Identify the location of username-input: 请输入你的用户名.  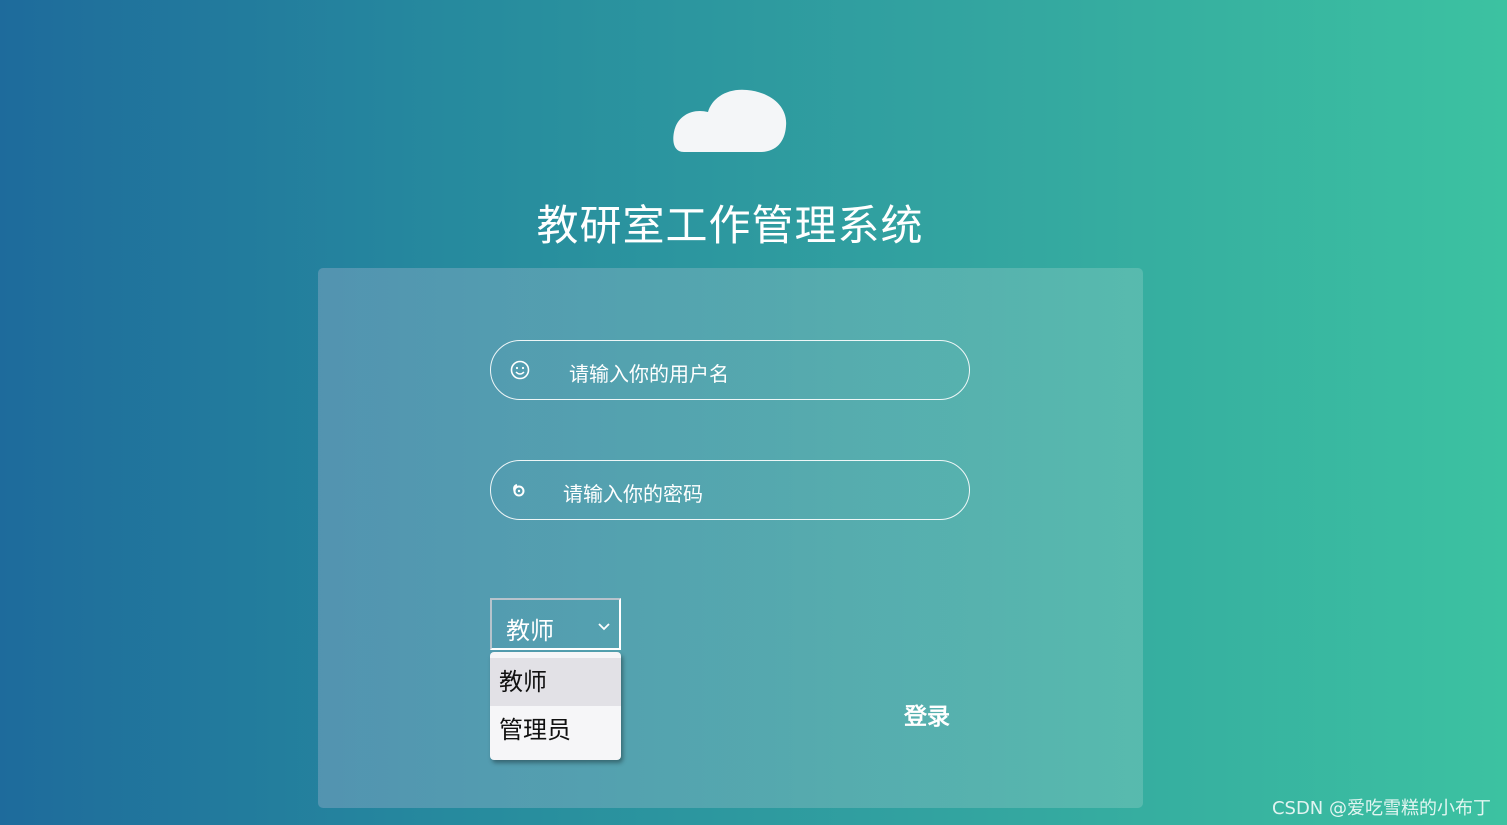
(649, 372).